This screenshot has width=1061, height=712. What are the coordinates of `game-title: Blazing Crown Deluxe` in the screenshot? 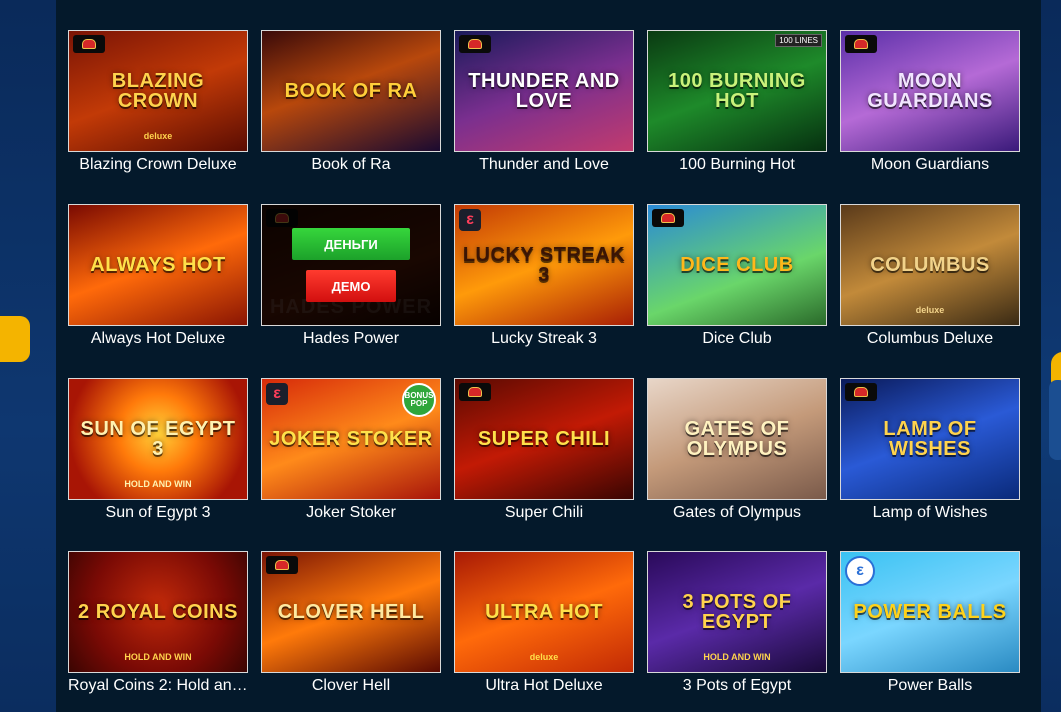 It's located at (158, 165).